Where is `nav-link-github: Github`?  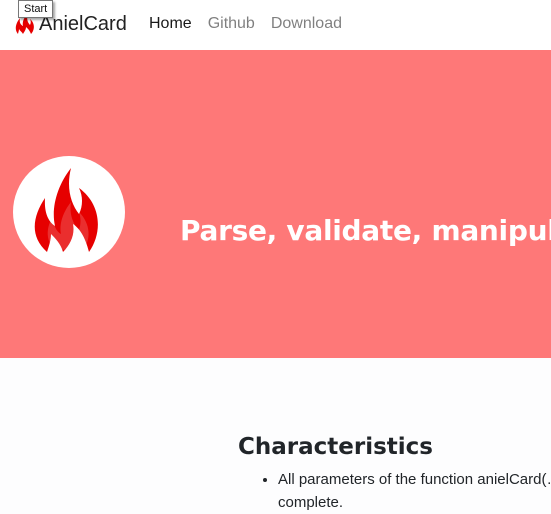 nav-link-github: Github is located at coordinates (231, 24).